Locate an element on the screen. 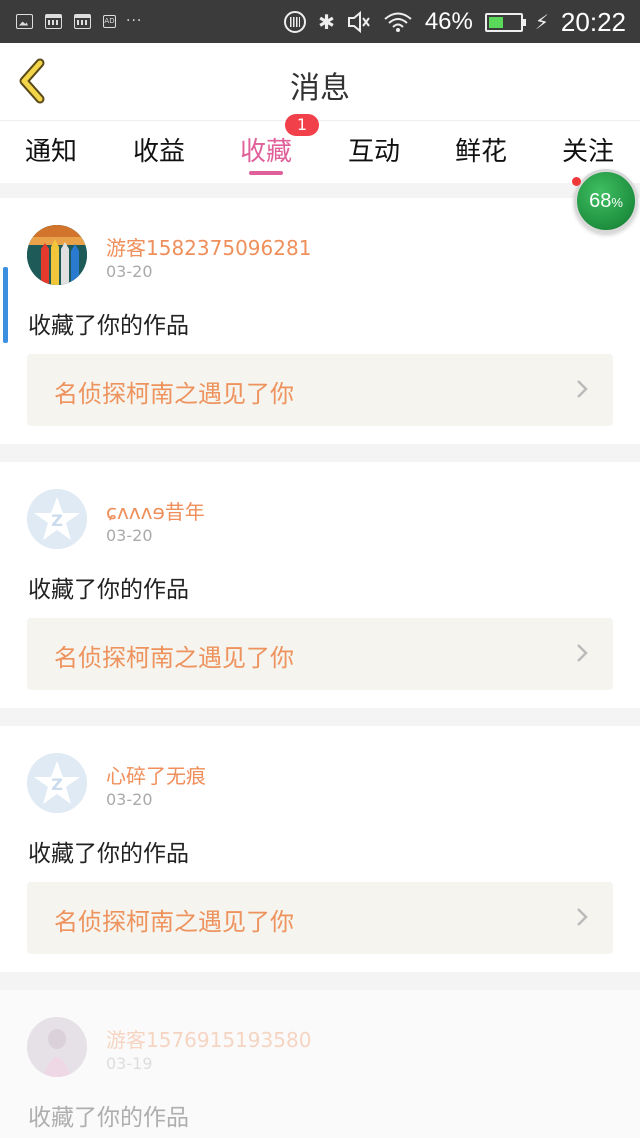  username: 游客1576915193580 is located at coordinates (208, 1038).